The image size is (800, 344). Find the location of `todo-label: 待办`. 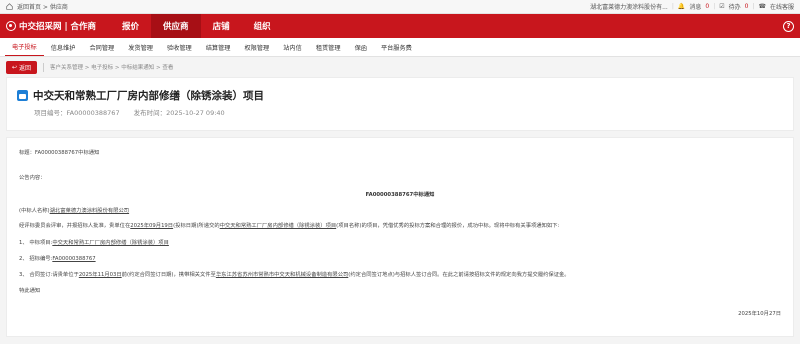

todo-label: 待办 is located at coordinates (735, 6).